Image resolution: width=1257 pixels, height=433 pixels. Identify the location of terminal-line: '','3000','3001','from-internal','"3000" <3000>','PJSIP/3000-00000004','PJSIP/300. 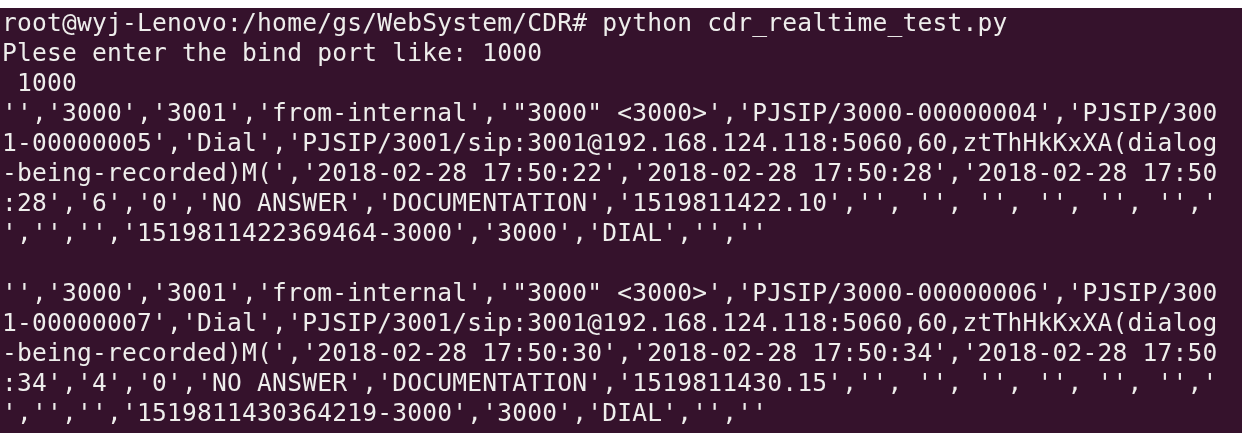
(610, 113).